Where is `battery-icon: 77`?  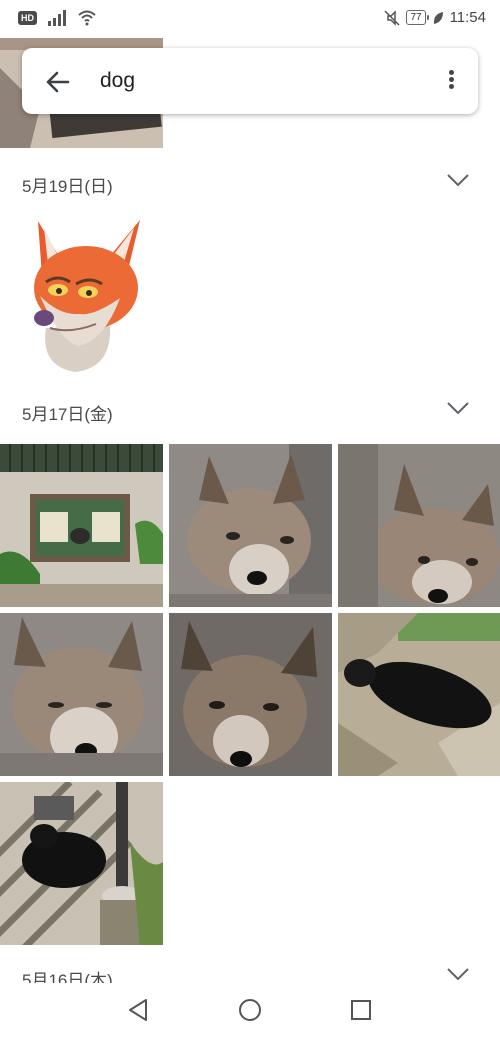
battery-icon: 77 is located at coordinates (417, 17).